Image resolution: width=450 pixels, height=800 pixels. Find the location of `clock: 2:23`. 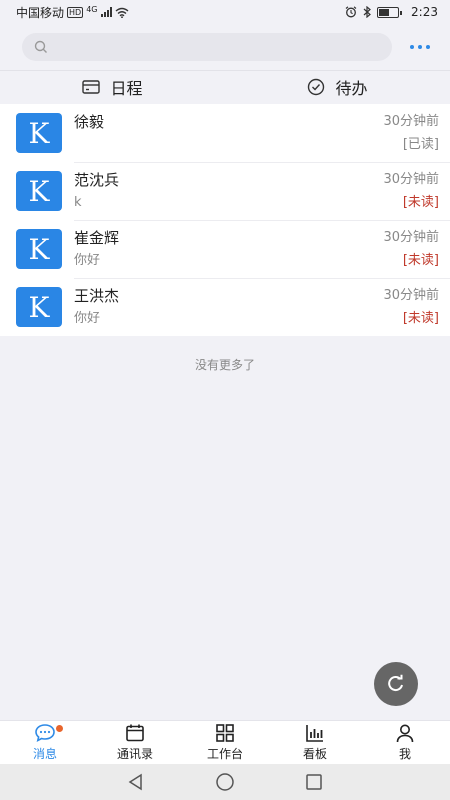

clock: 2:23 is located at coordinates (424, 12).